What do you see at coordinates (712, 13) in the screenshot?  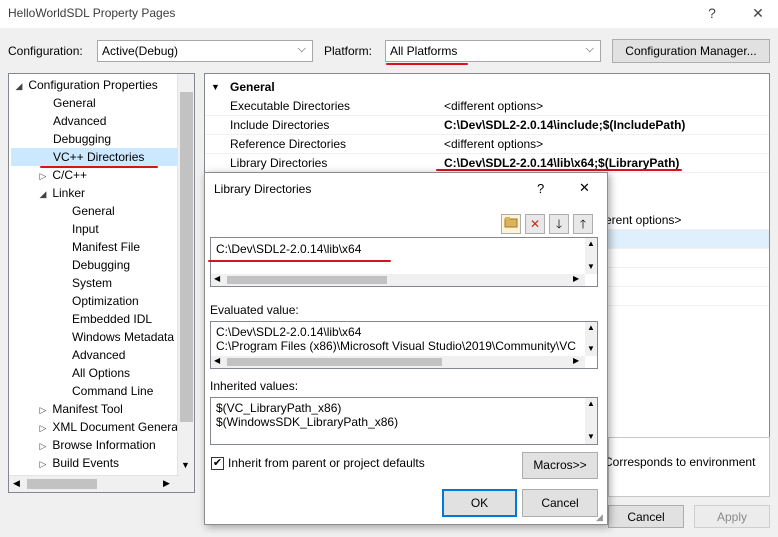 I see `help-button: ?` at bounding box center [712, 13].